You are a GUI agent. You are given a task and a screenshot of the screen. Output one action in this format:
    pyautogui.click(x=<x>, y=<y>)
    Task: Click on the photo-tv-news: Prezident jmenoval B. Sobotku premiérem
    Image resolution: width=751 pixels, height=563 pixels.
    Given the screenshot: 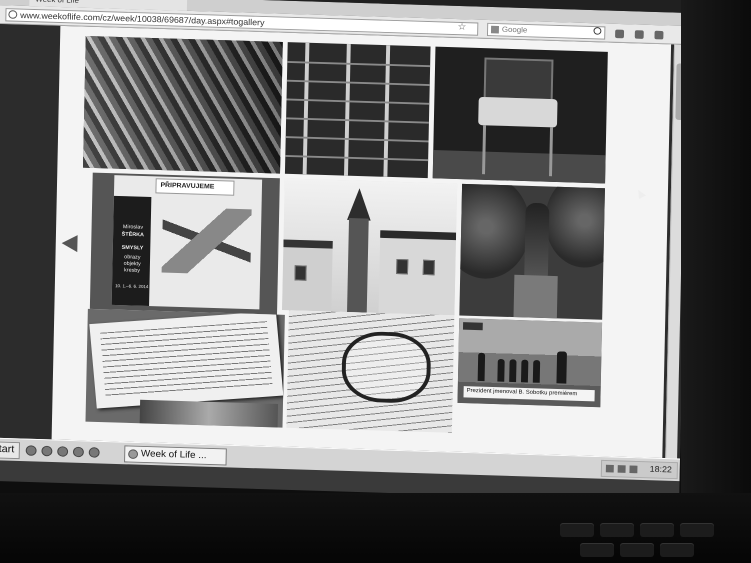 What is the action you would take?
    pyautogui.click(x=530, y=363)
    